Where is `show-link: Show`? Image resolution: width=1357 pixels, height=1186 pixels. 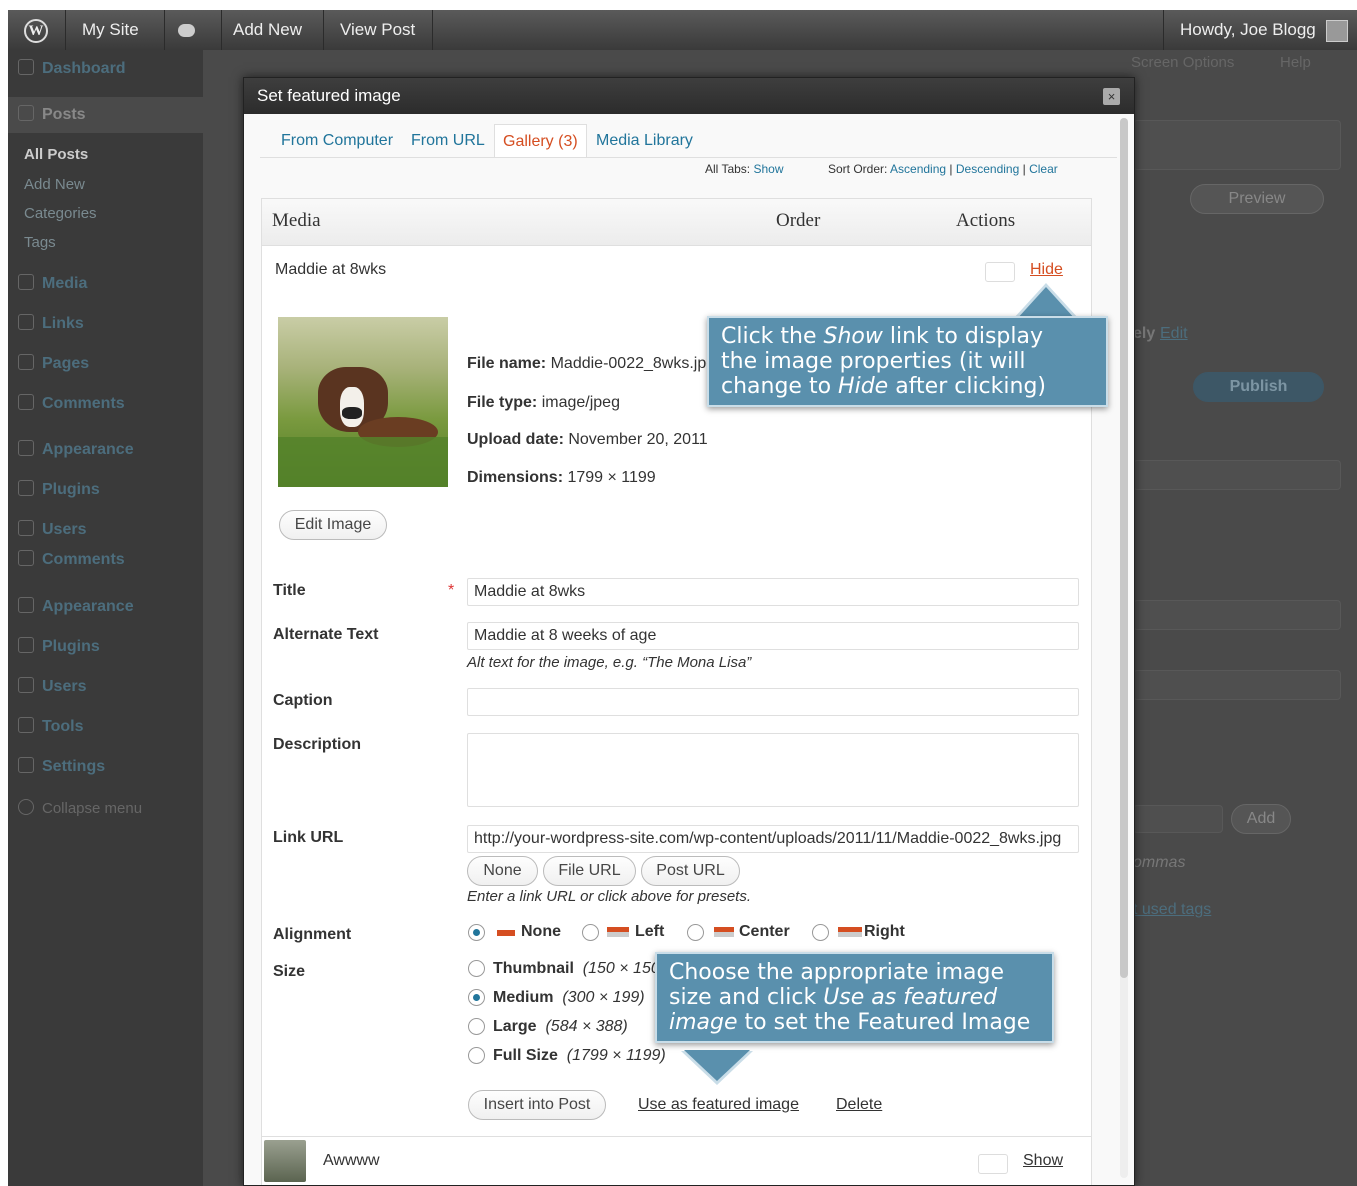
show-link: Show is located at coordinates (1043, 1161).